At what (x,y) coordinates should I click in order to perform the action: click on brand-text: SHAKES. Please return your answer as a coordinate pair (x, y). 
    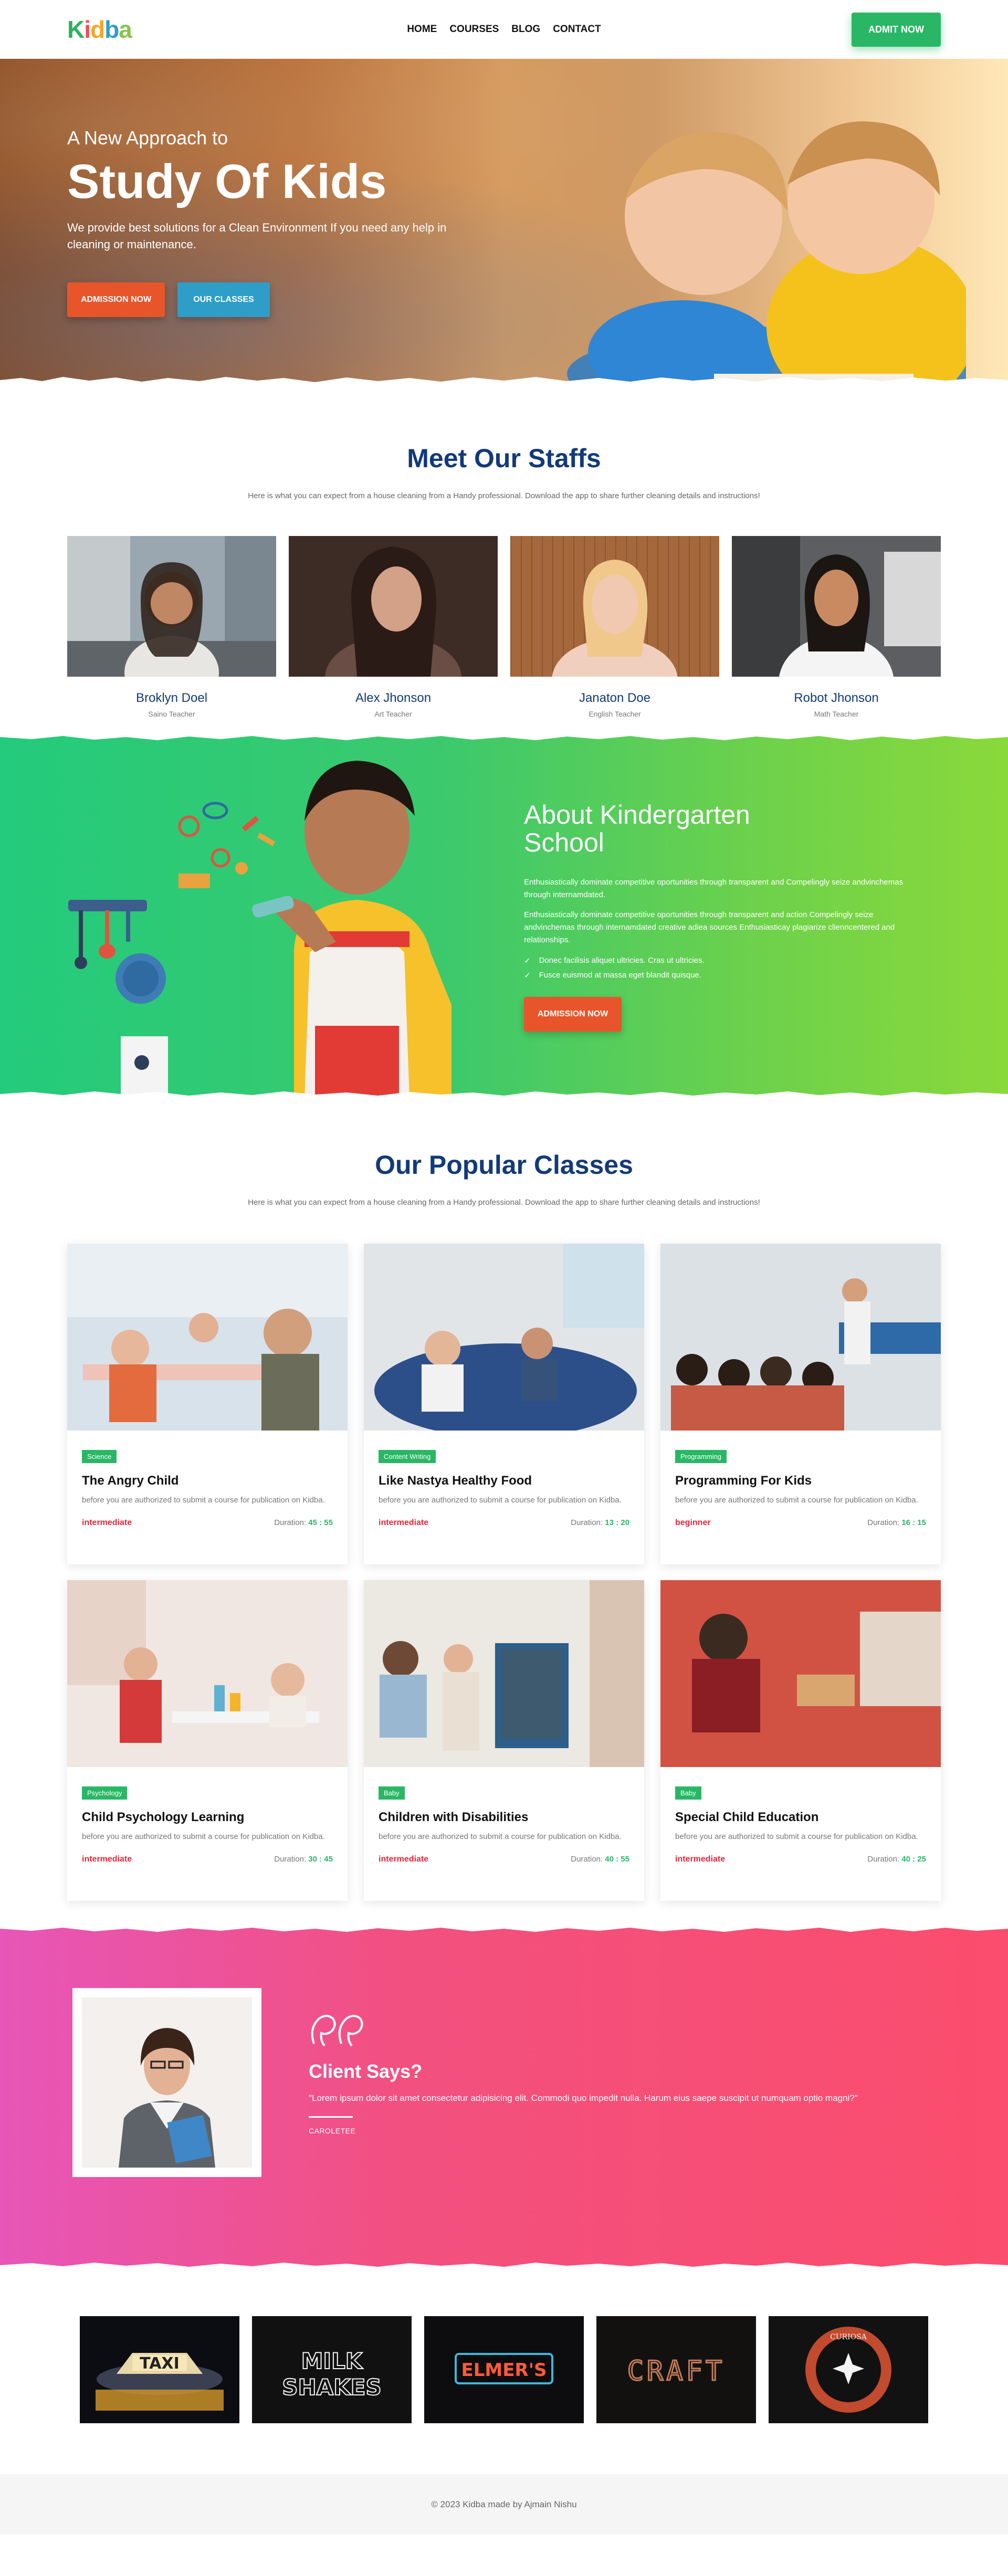
    Looking at the image, I should click on (331, 2387).